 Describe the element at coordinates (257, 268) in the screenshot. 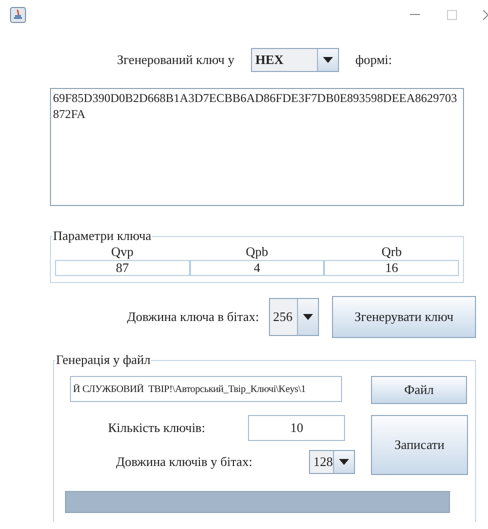

I see `table-cell: 4` at that location.